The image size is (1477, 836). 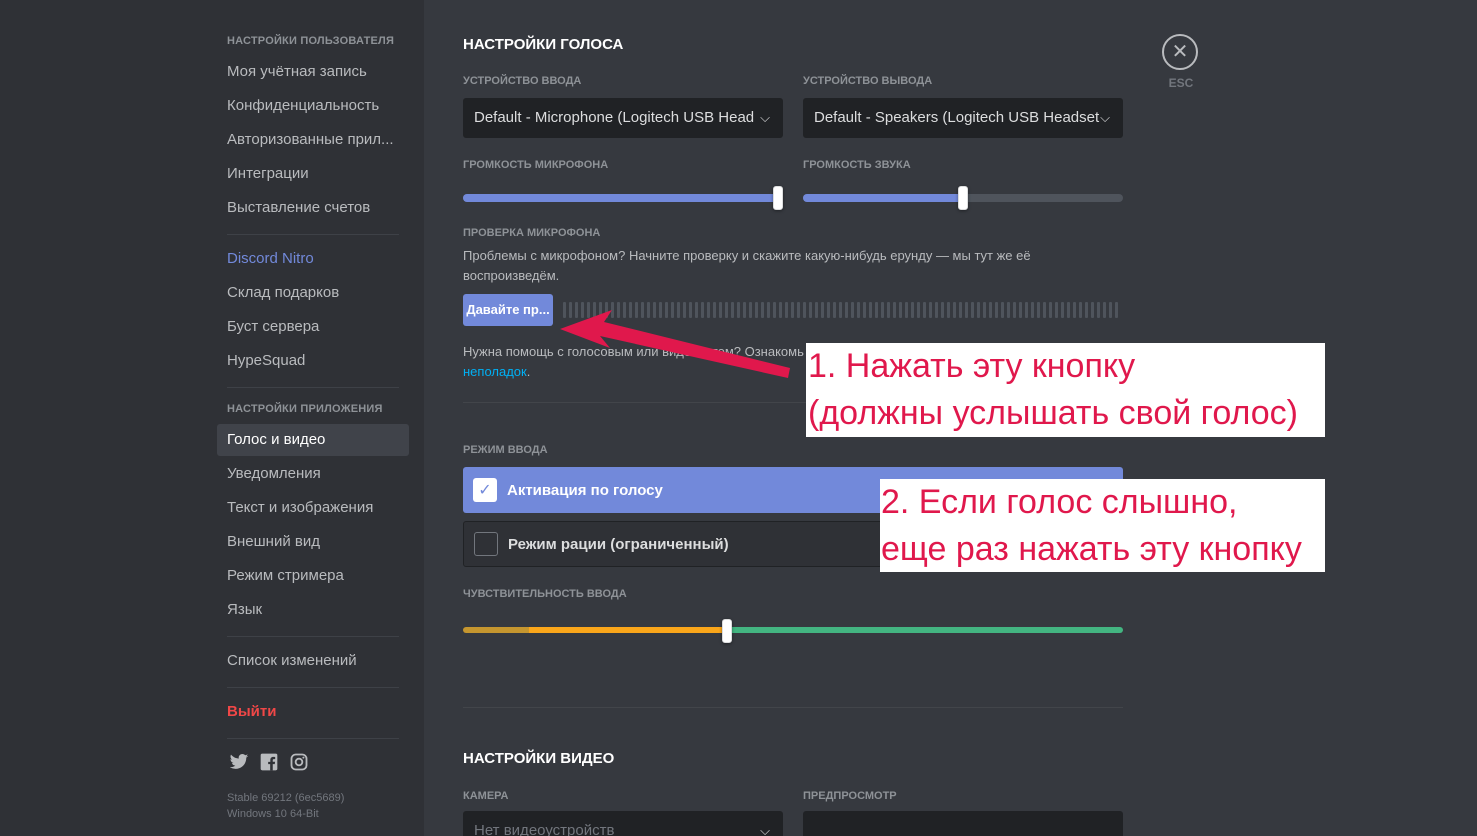 What do you see at coordinates (313, 208) in the screenshot?
I see `sidebar-item-billing: Выставление счетов` at bounding box center [313, 208].